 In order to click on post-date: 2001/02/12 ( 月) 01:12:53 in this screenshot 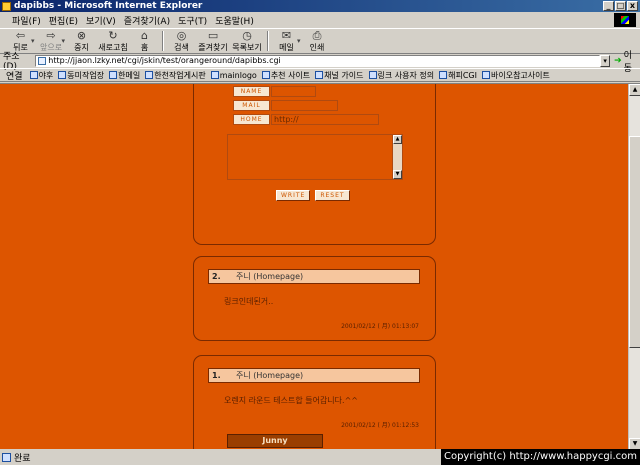, I will do `click(380, 425)`.